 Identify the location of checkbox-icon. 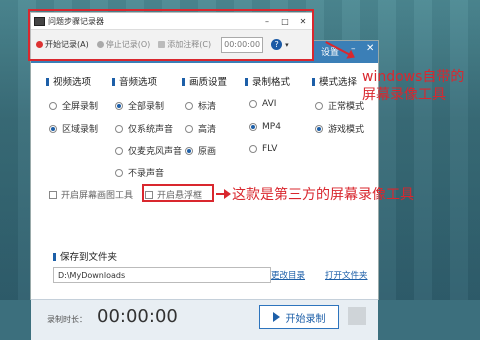
(53, 194).